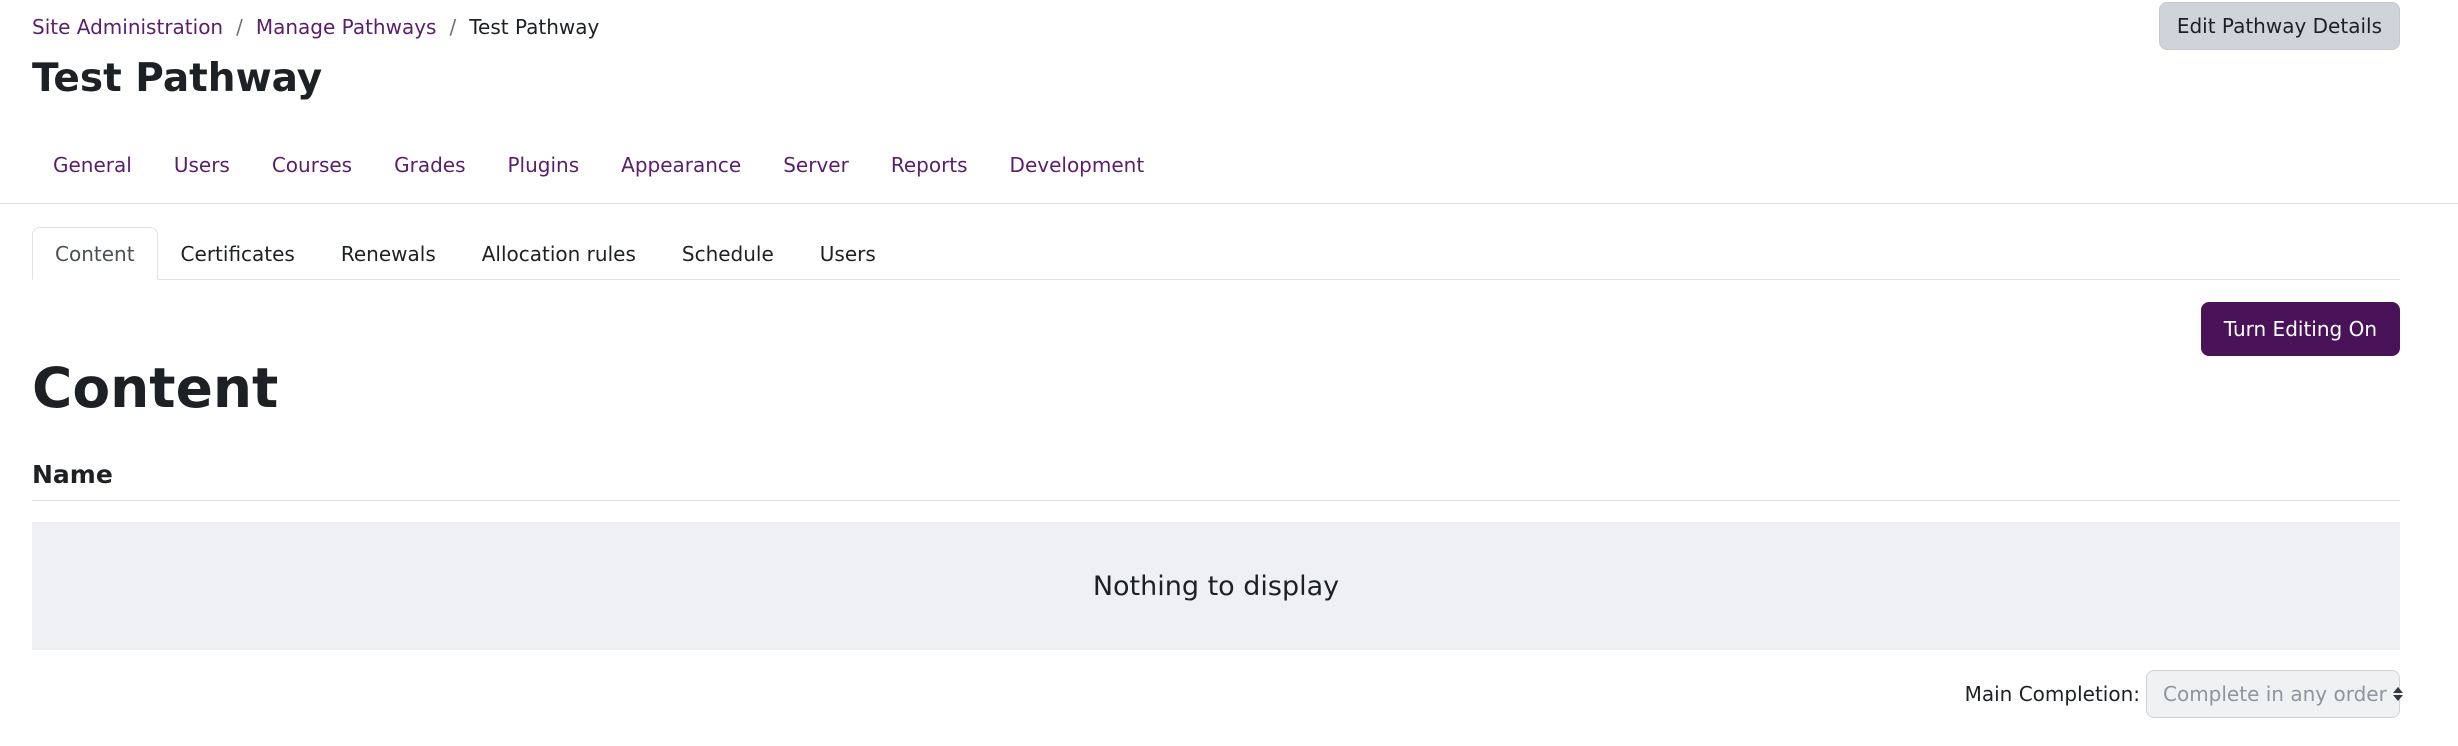 The height and width of the screenshot is (746, 2458). I want to click on select-updown-arrows-icon, so click(2397, 694).